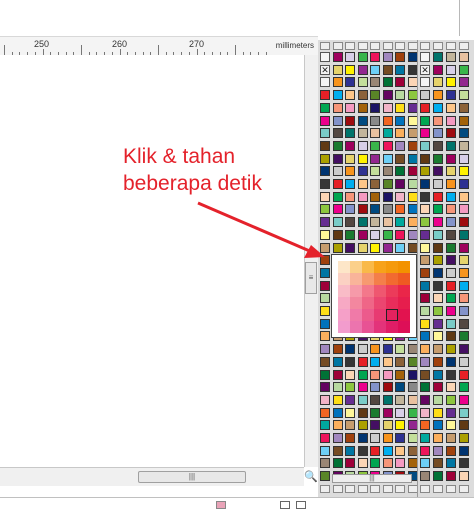 This screenshot has height=510, width=474. I want to click on horizontal-scroll-thumb: |||, so click(192, 477).